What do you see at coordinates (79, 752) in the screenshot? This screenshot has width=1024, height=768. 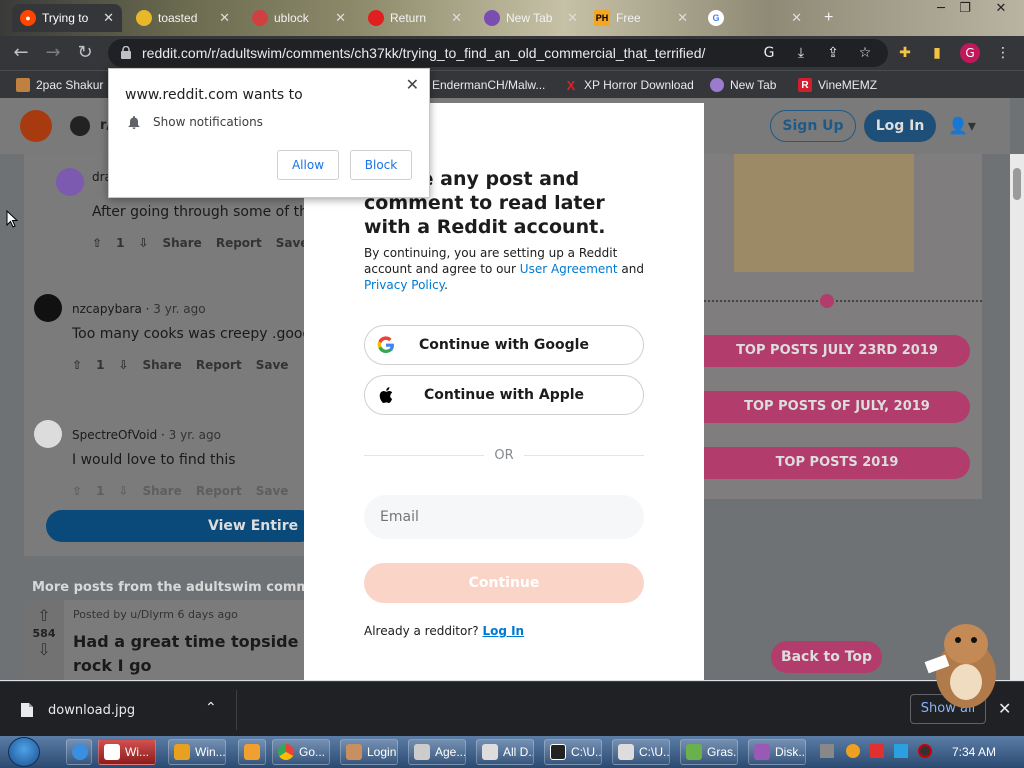 I see `internet-explorer-icon` at bounding box center [79, 752].